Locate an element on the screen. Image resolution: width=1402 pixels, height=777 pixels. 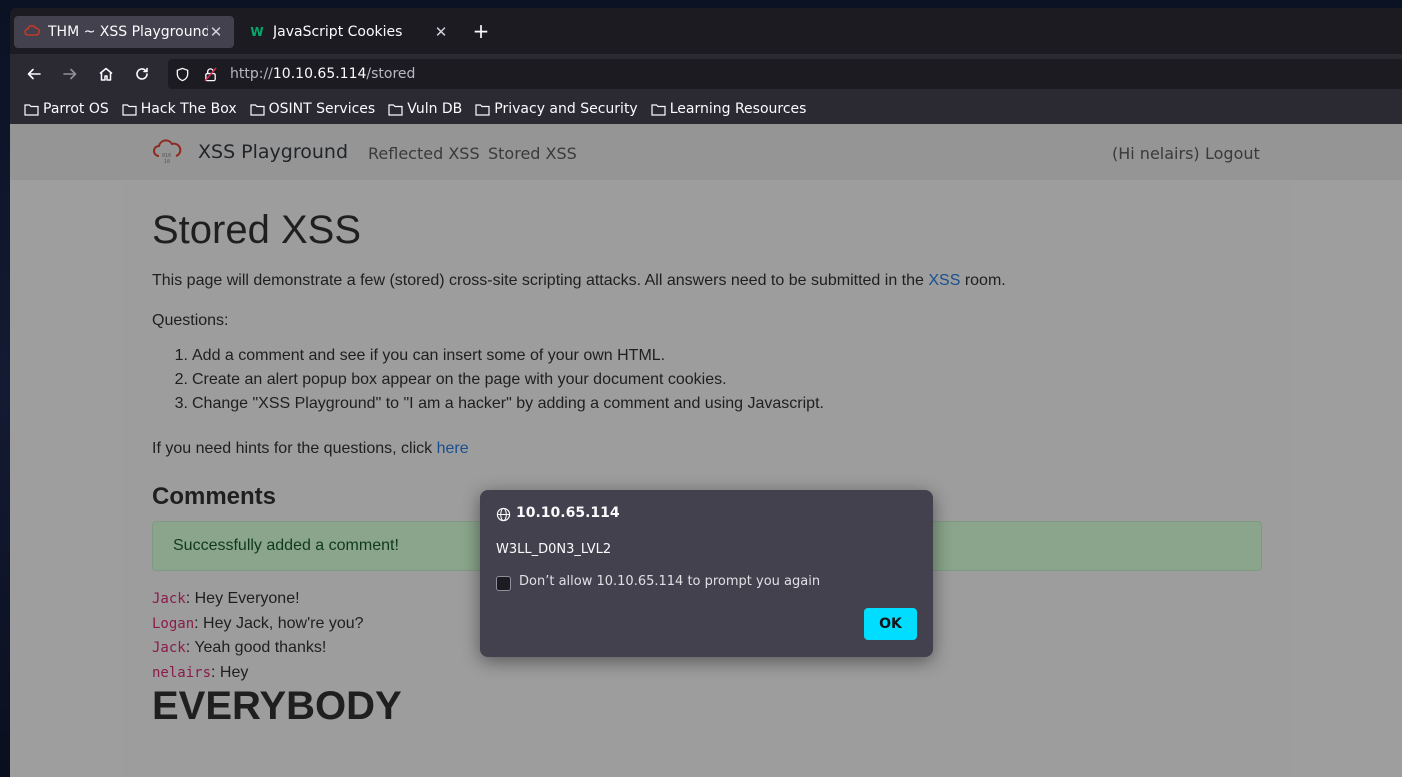
comments-heading: Comments is located at coordinates (214, 496).